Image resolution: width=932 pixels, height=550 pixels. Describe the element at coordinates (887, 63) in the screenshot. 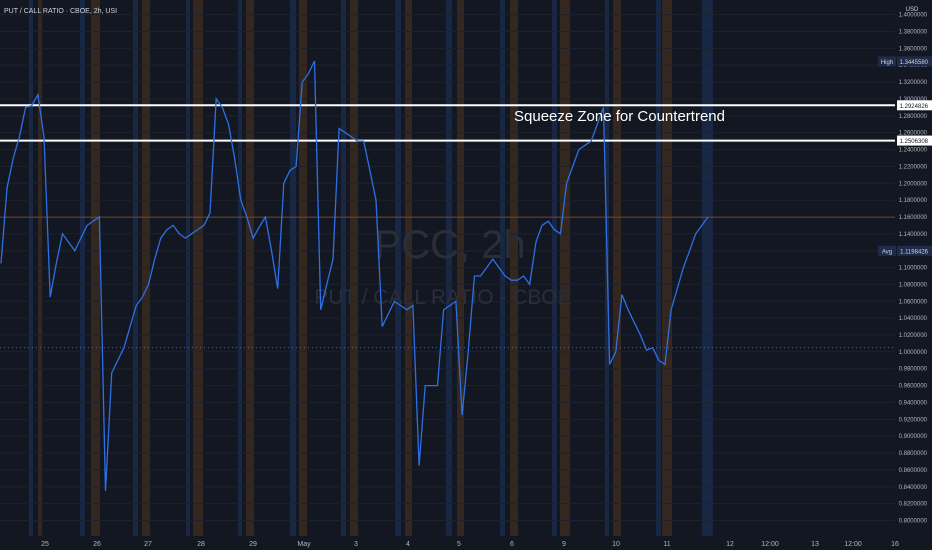

I see `high-label-text: High` at that location.